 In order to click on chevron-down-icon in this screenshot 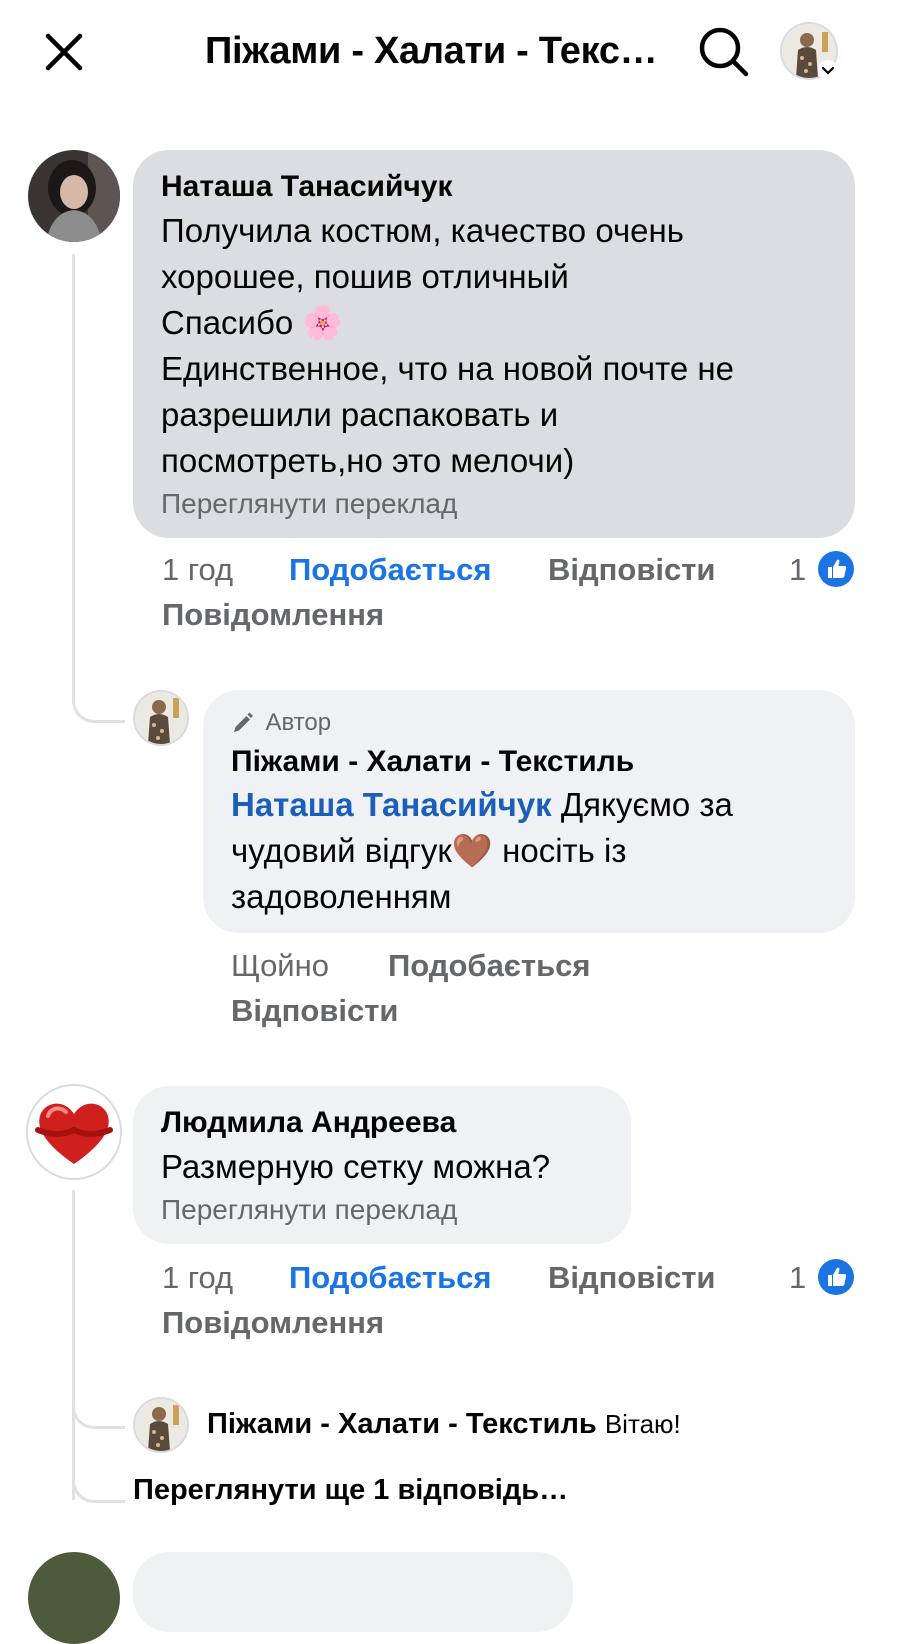, I will do `click(828, 70)`.